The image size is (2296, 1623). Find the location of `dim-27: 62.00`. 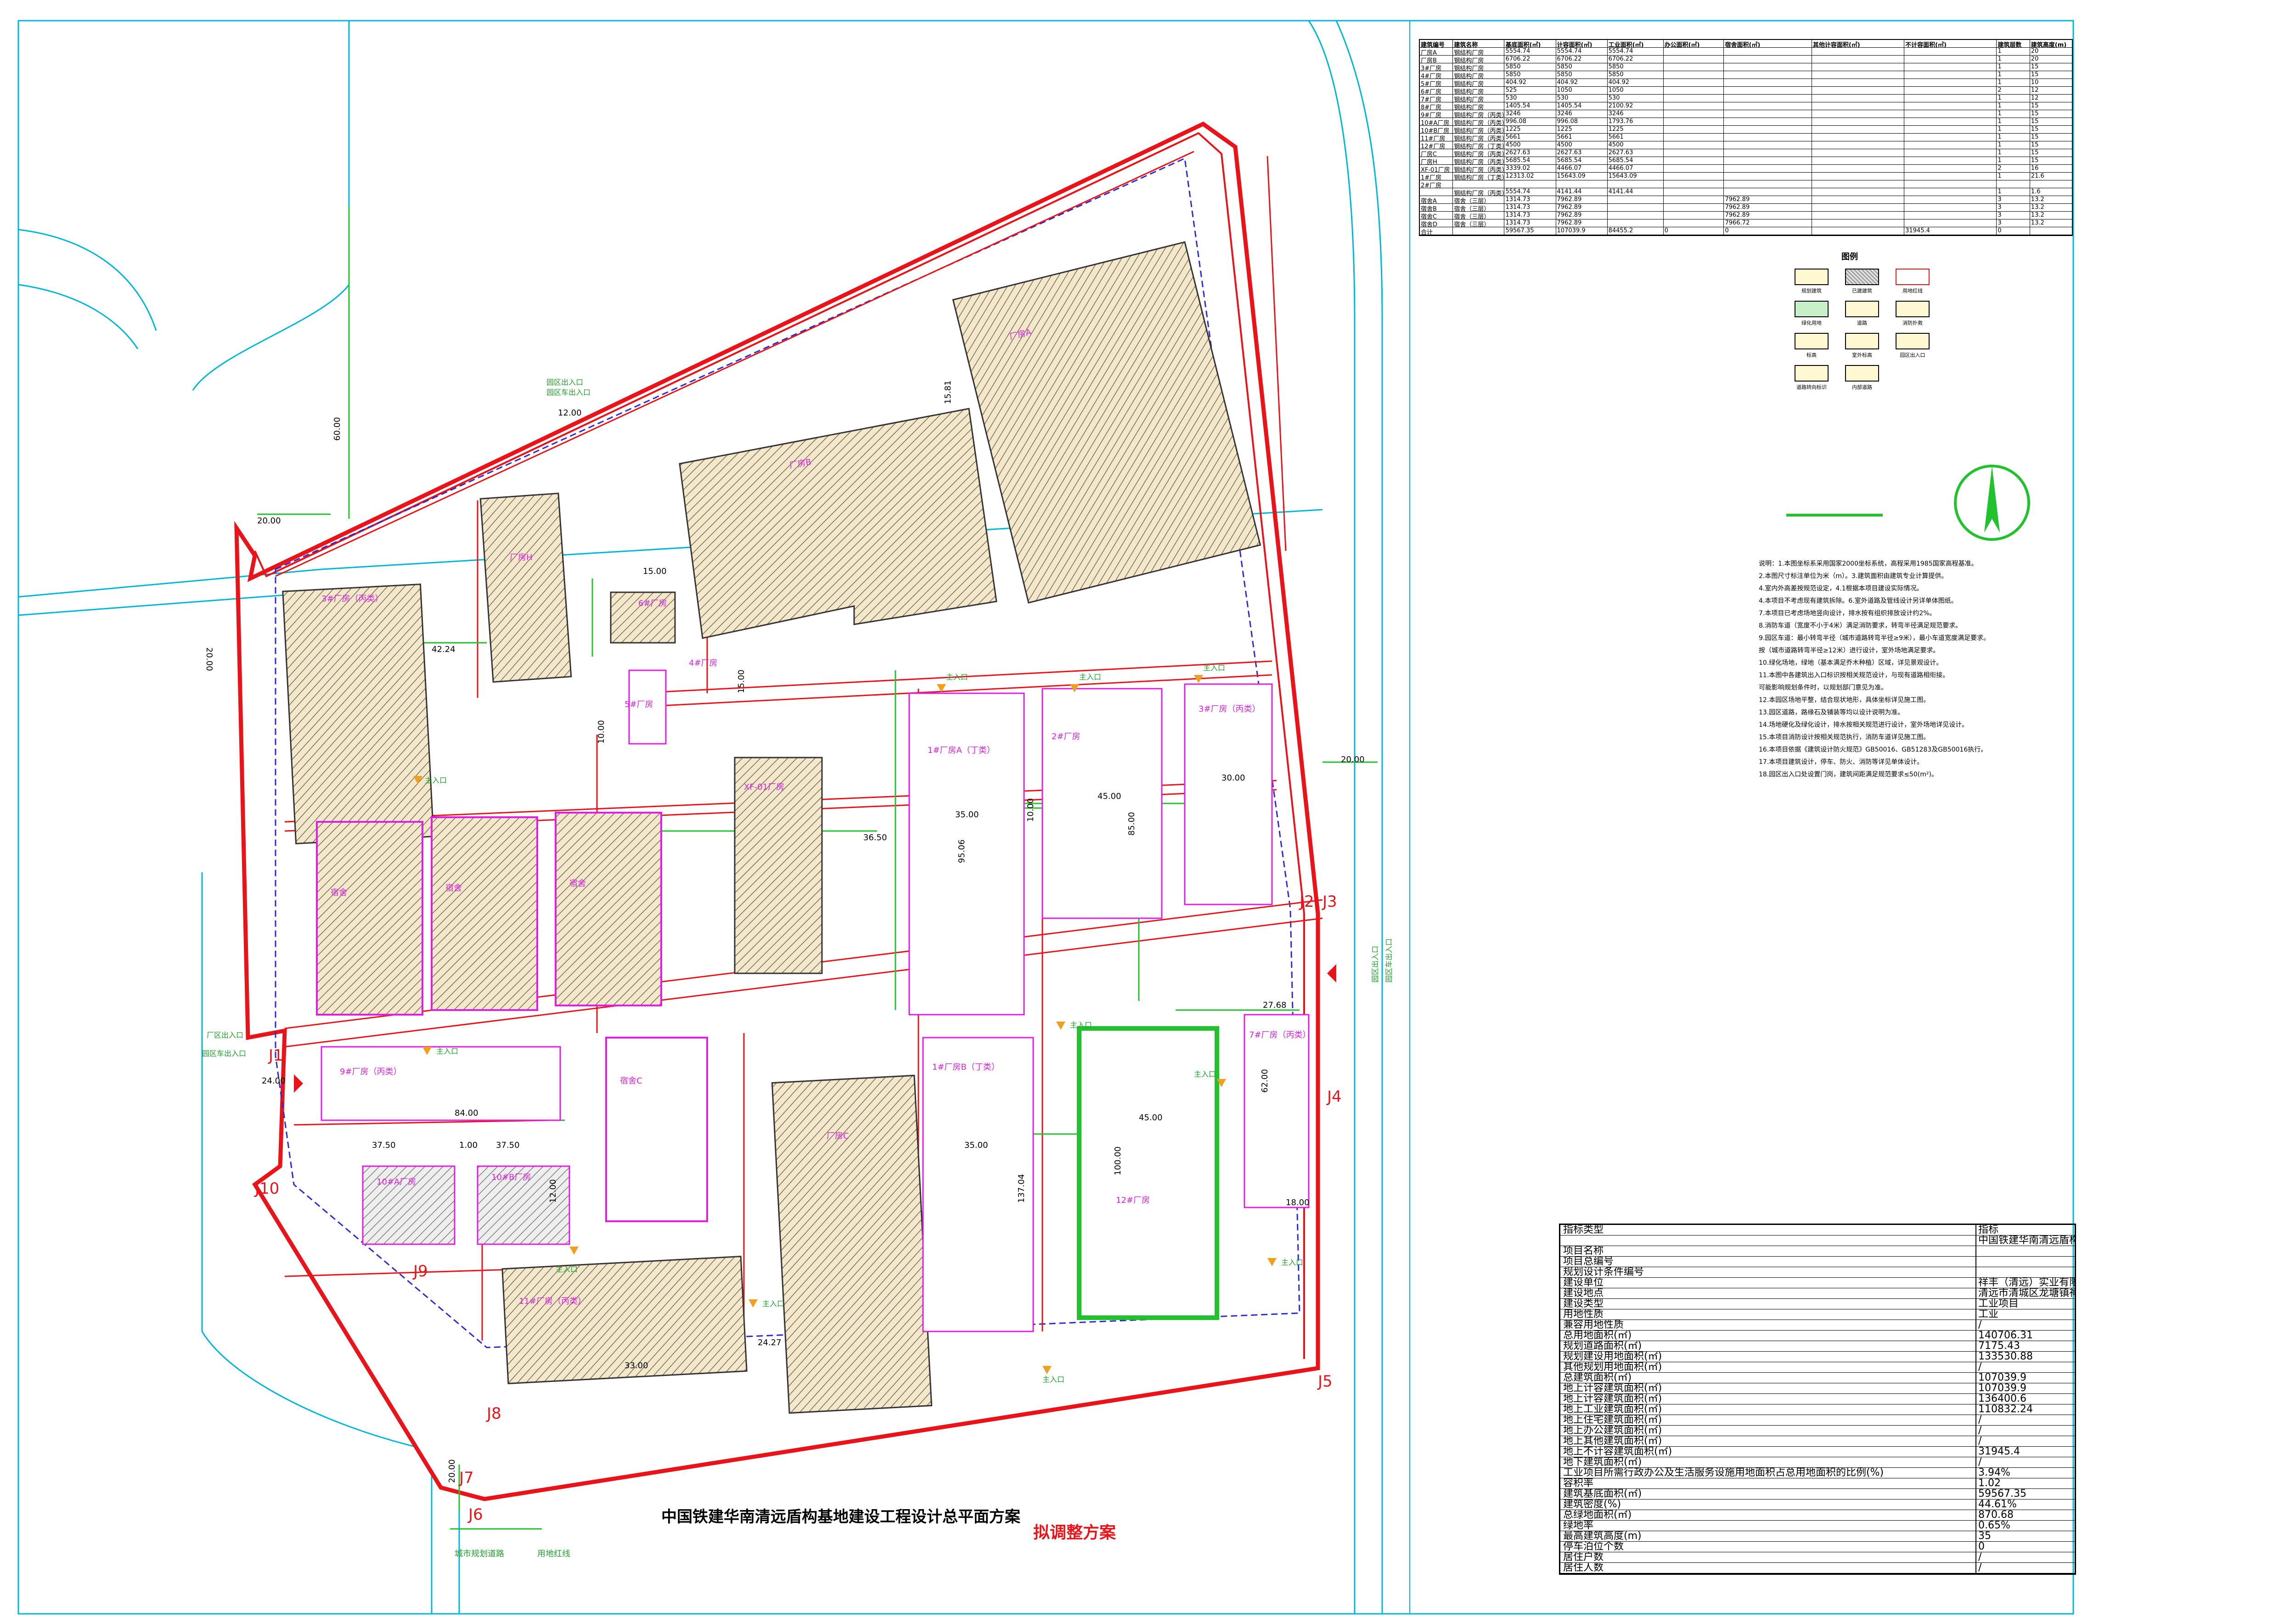

dim-27: 62.00 is located at coordinates (1265, 1081).